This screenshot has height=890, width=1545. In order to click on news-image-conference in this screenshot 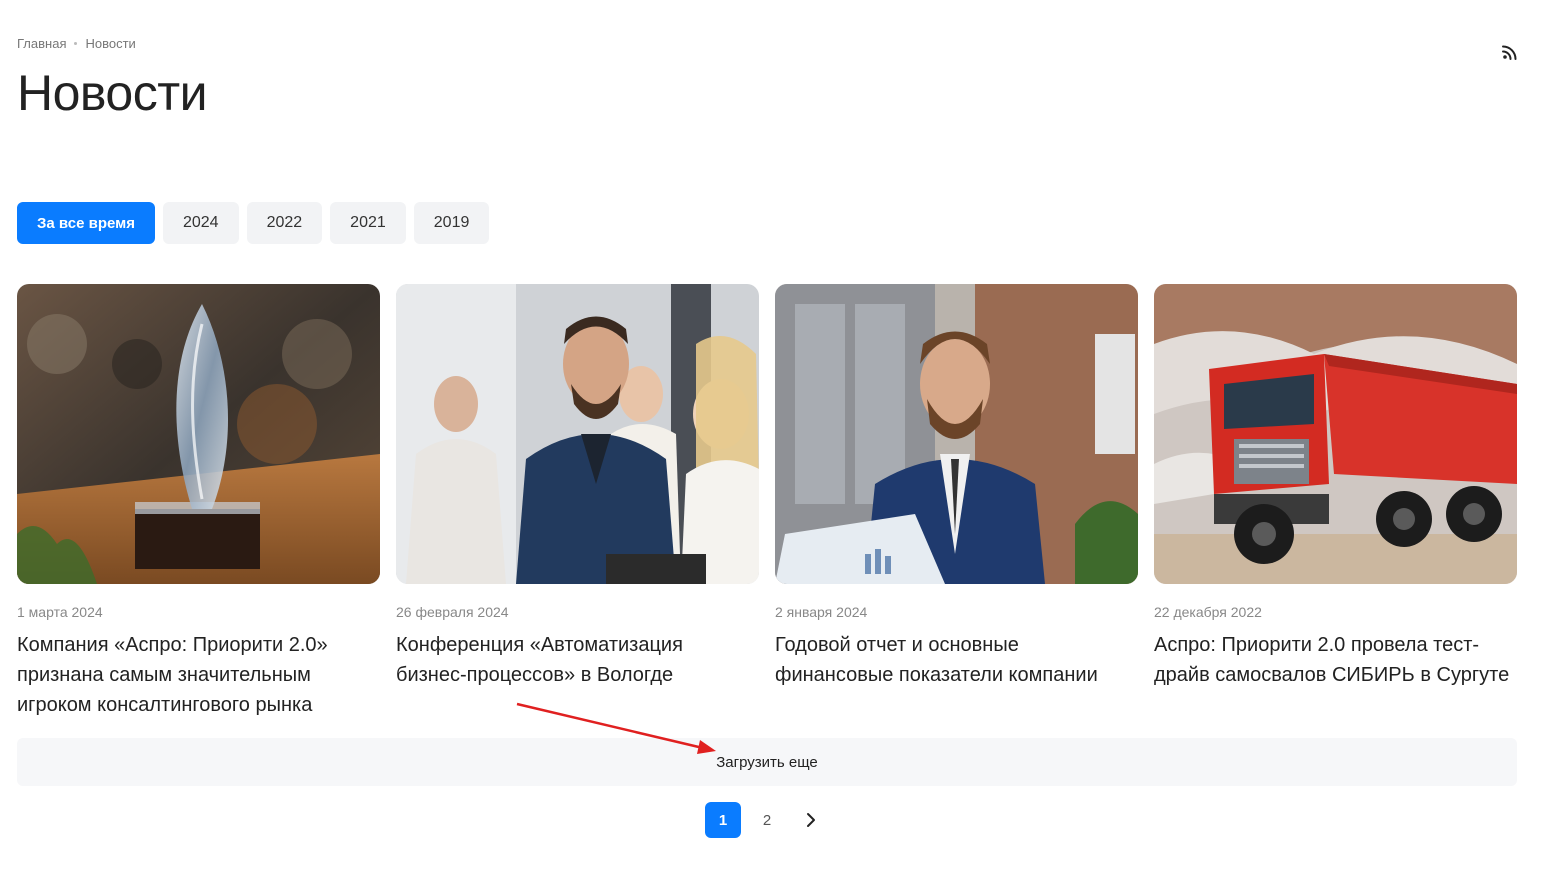, I will do `click(577, 434)`.